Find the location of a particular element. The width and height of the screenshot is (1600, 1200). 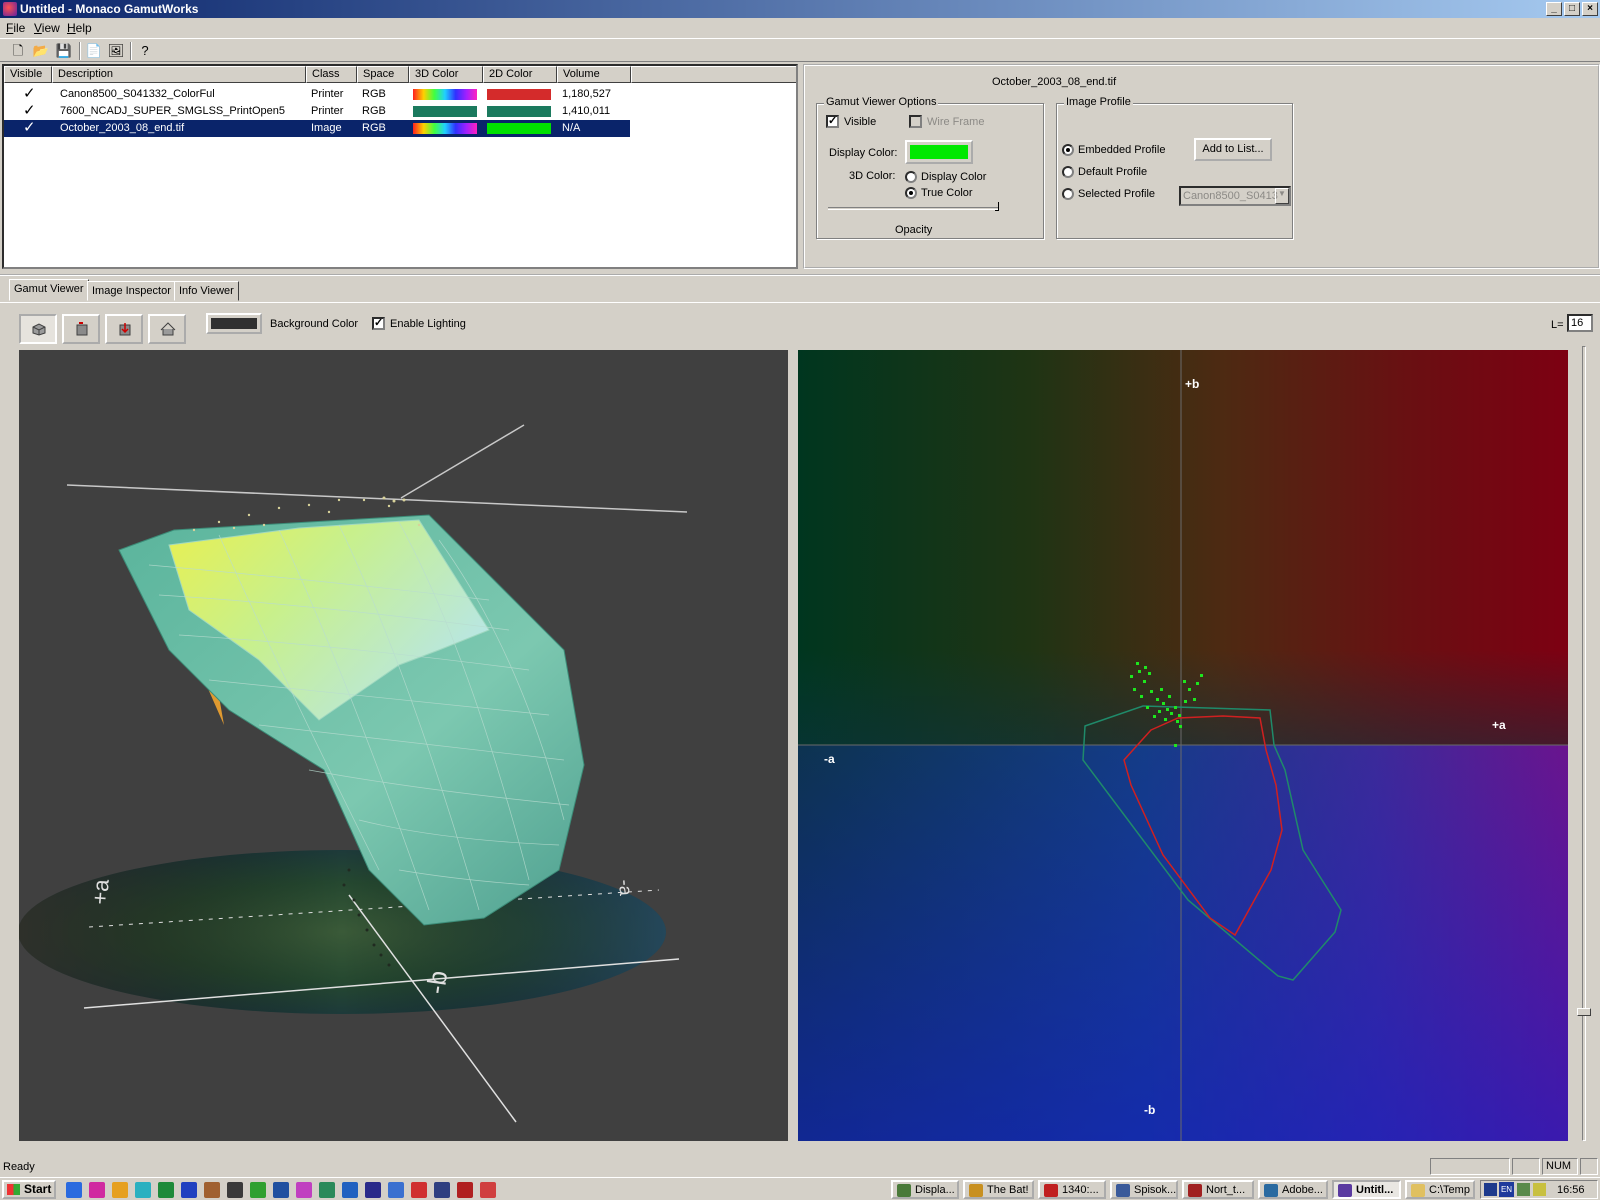

import-image-icon: 🖼 is located at coordinates (116, 51).